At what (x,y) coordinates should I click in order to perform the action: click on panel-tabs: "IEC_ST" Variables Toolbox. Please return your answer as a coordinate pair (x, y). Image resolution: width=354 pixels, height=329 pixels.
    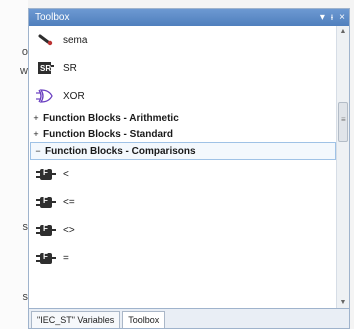
    Looking at the image, I should click on (189, 318).